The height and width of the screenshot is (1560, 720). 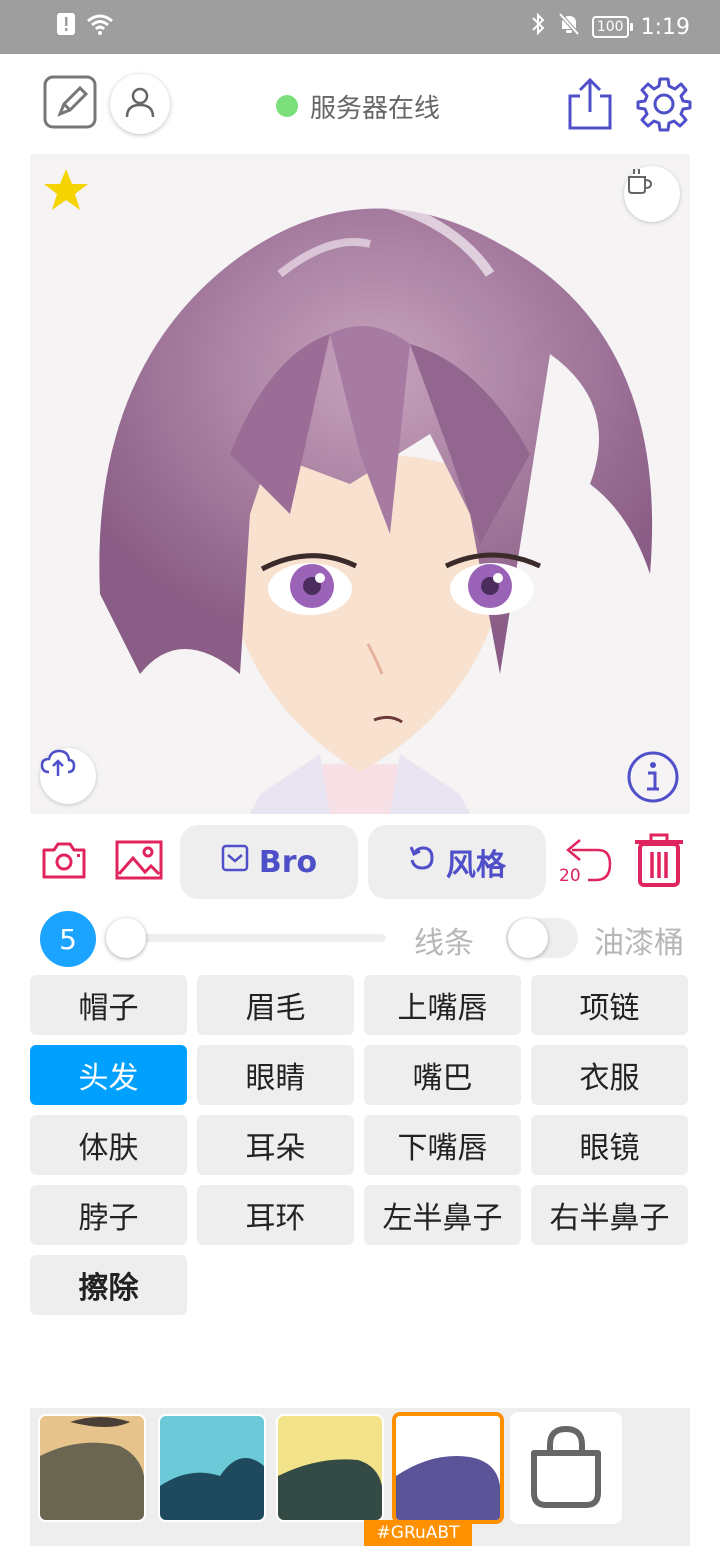 I want to click on part-button: 下嘴唇, so click(x=442, y=1145).